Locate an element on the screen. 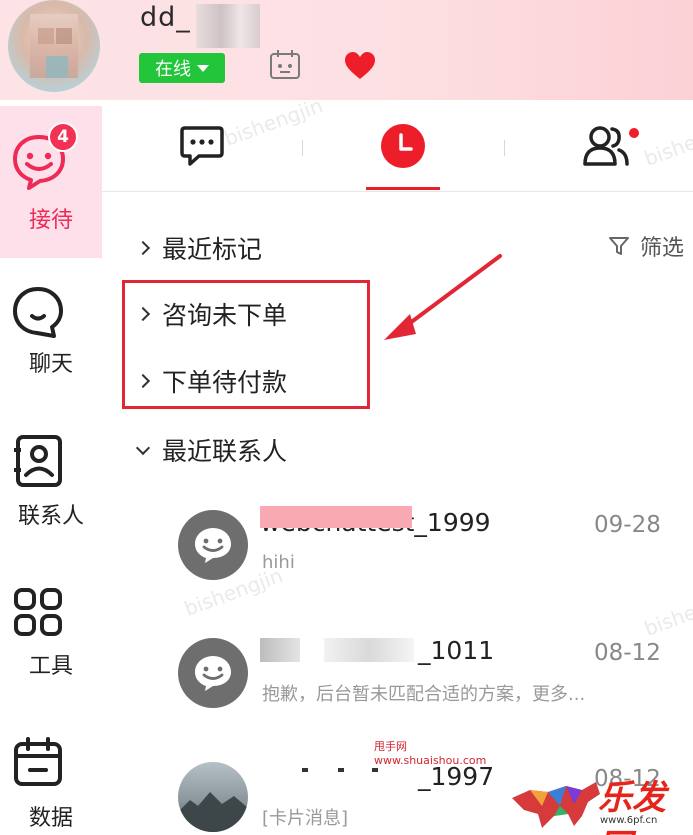 This screenshot has width=693, height=835. contact-row: _1011 抱歉，后台暂未匹配合适的方案，更多... 08-12 is located at coordinates (397, 688).